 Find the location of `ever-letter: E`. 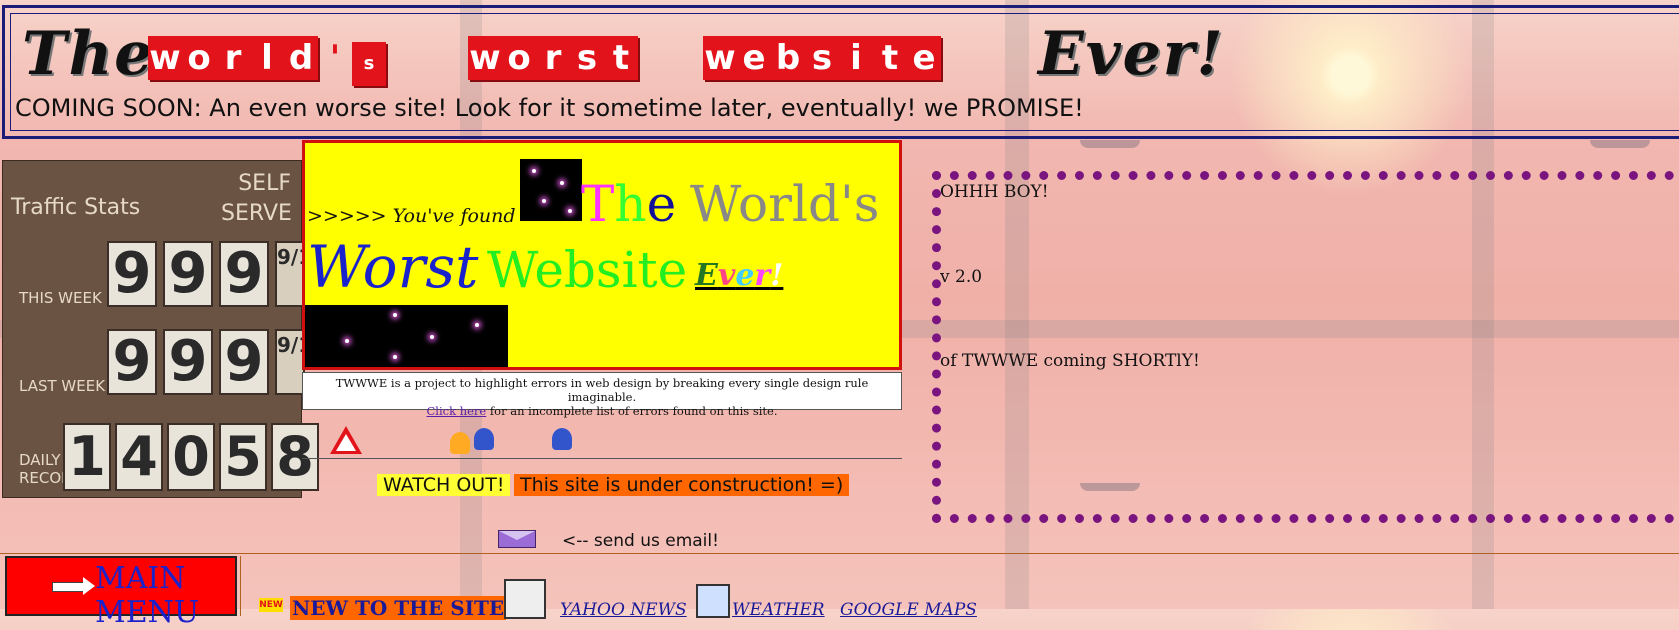

ever-letter: E is located at coordinates (706, 275).